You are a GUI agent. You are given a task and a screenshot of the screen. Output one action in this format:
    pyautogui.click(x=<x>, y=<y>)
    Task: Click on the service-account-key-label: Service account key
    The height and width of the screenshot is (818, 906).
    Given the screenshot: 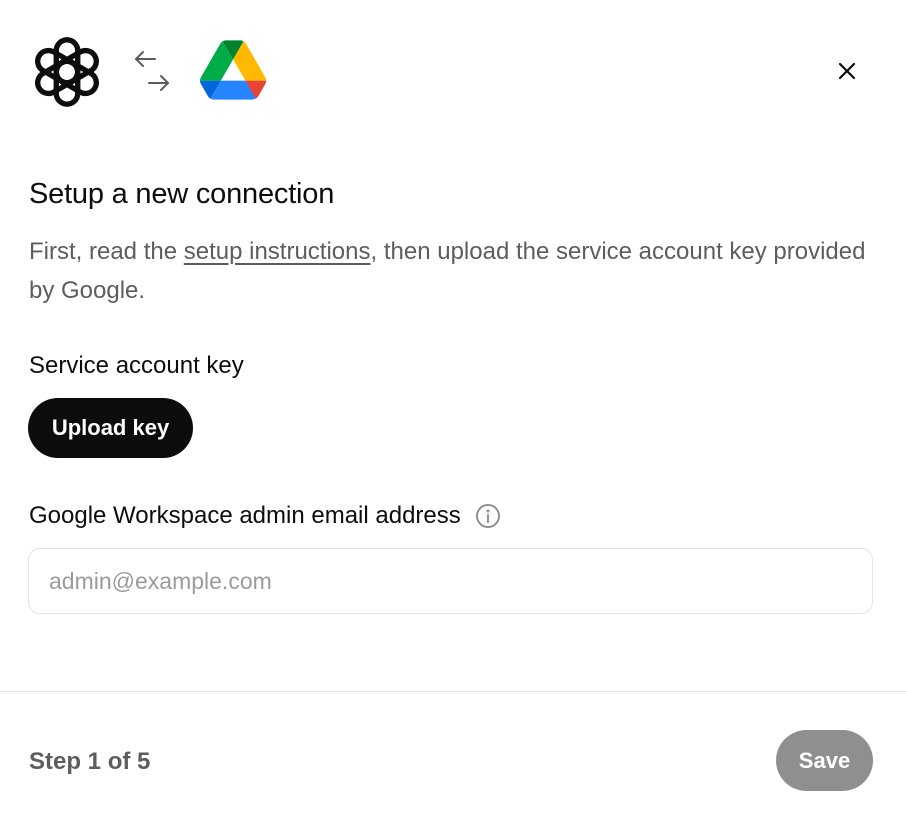 What is the action you would take?
    pyautogui.click(x=136, y=365)
    